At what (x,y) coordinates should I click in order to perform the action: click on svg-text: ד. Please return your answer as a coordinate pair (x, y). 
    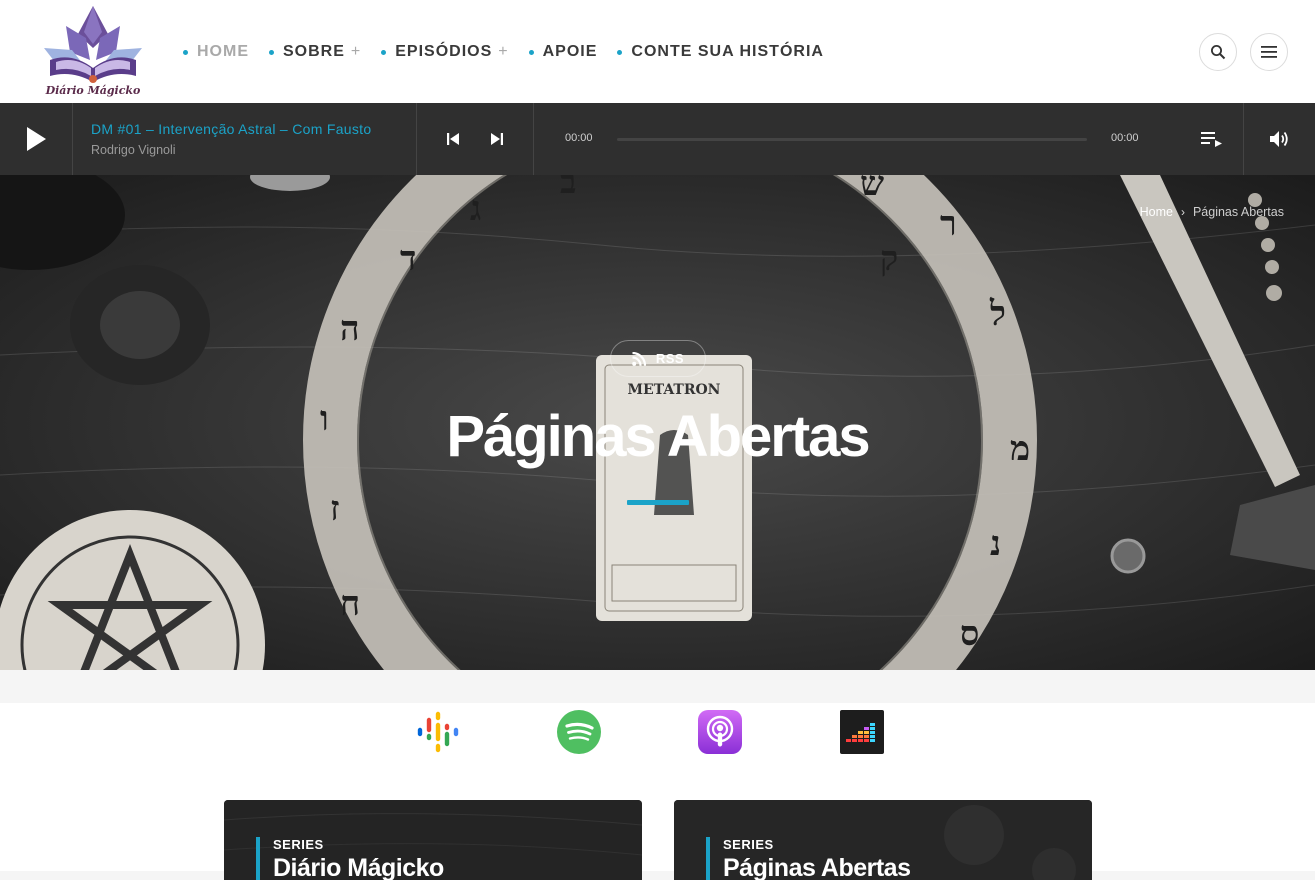
    Looking at the image, I should click on (408, 259).